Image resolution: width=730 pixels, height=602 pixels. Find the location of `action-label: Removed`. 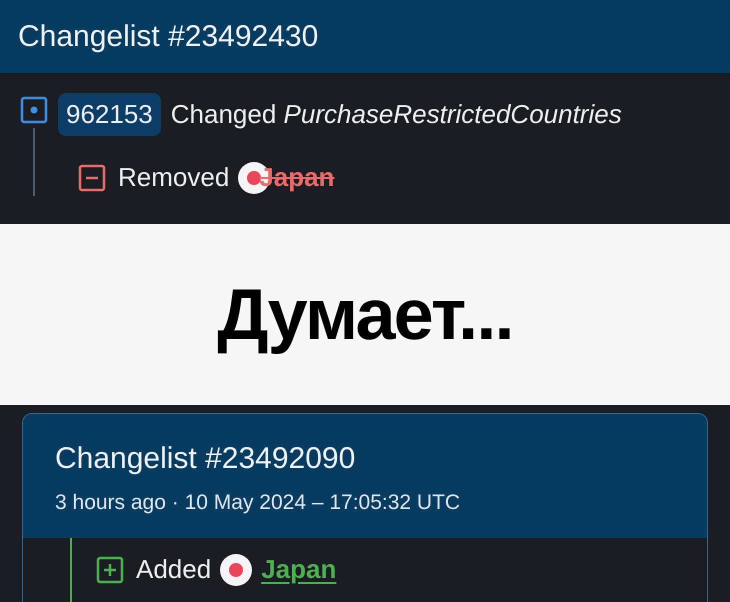

action-label: Removed is located at coordinates (174, 177).